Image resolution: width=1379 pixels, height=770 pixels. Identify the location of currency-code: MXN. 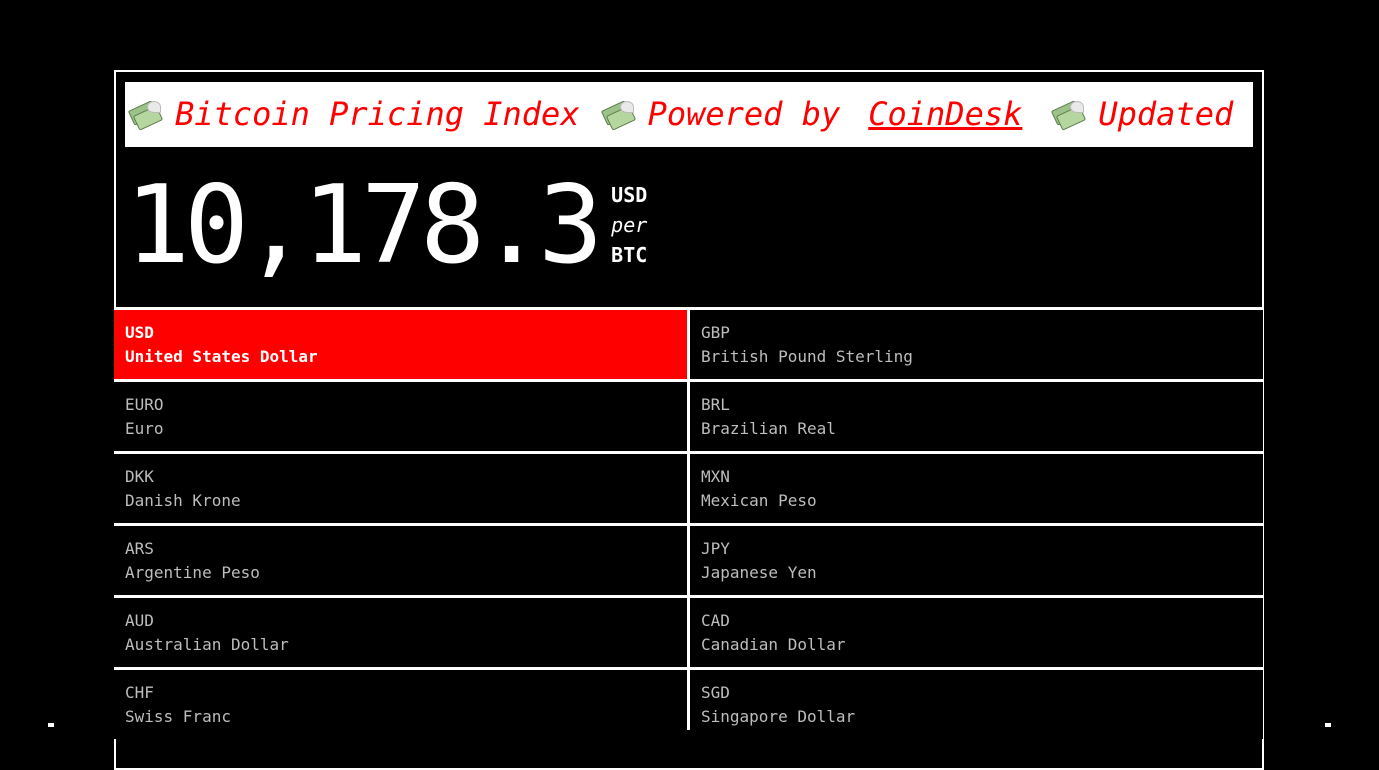
(715, 476).